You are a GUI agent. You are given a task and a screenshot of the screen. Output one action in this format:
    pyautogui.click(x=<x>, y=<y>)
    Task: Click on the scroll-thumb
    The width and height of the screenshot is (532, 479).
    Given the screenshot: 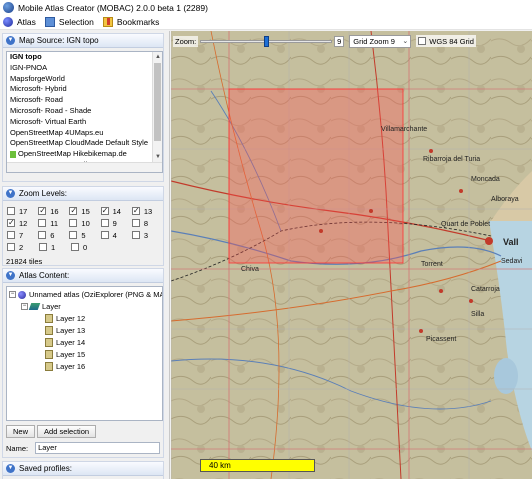 What is the action you would take?
    pyautogui.click(x=157, y=102)
    